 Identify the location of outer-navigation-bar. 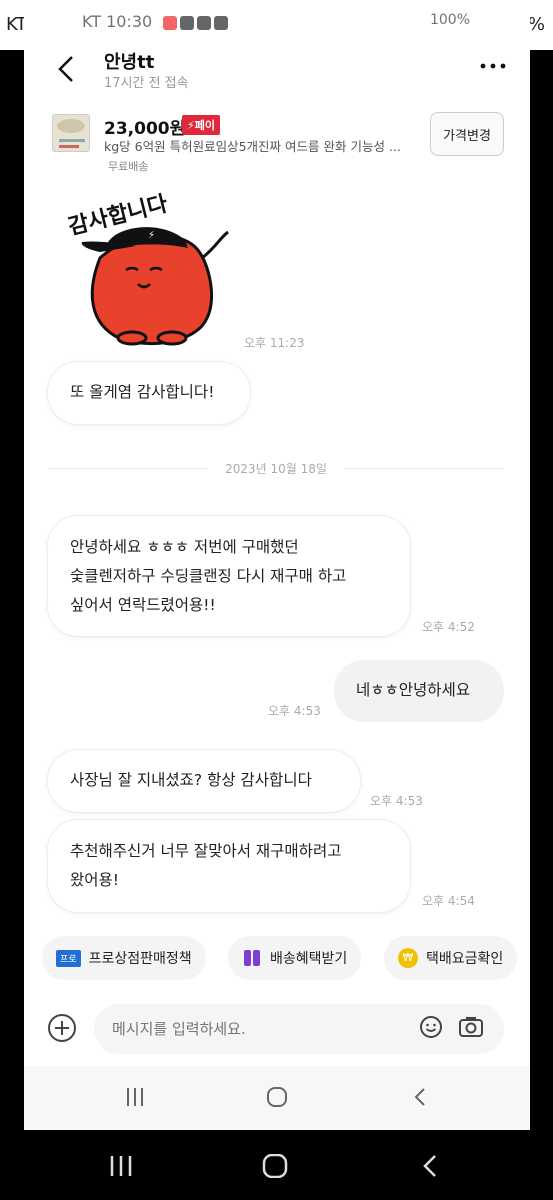
(276, 1165).